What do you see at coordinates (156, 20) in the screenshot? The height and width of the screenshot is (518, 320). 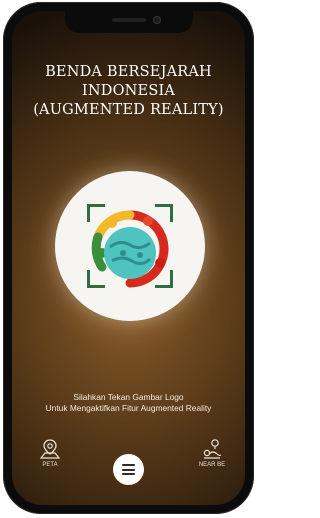 I see `front-camera` at bounding box center [156, 20].